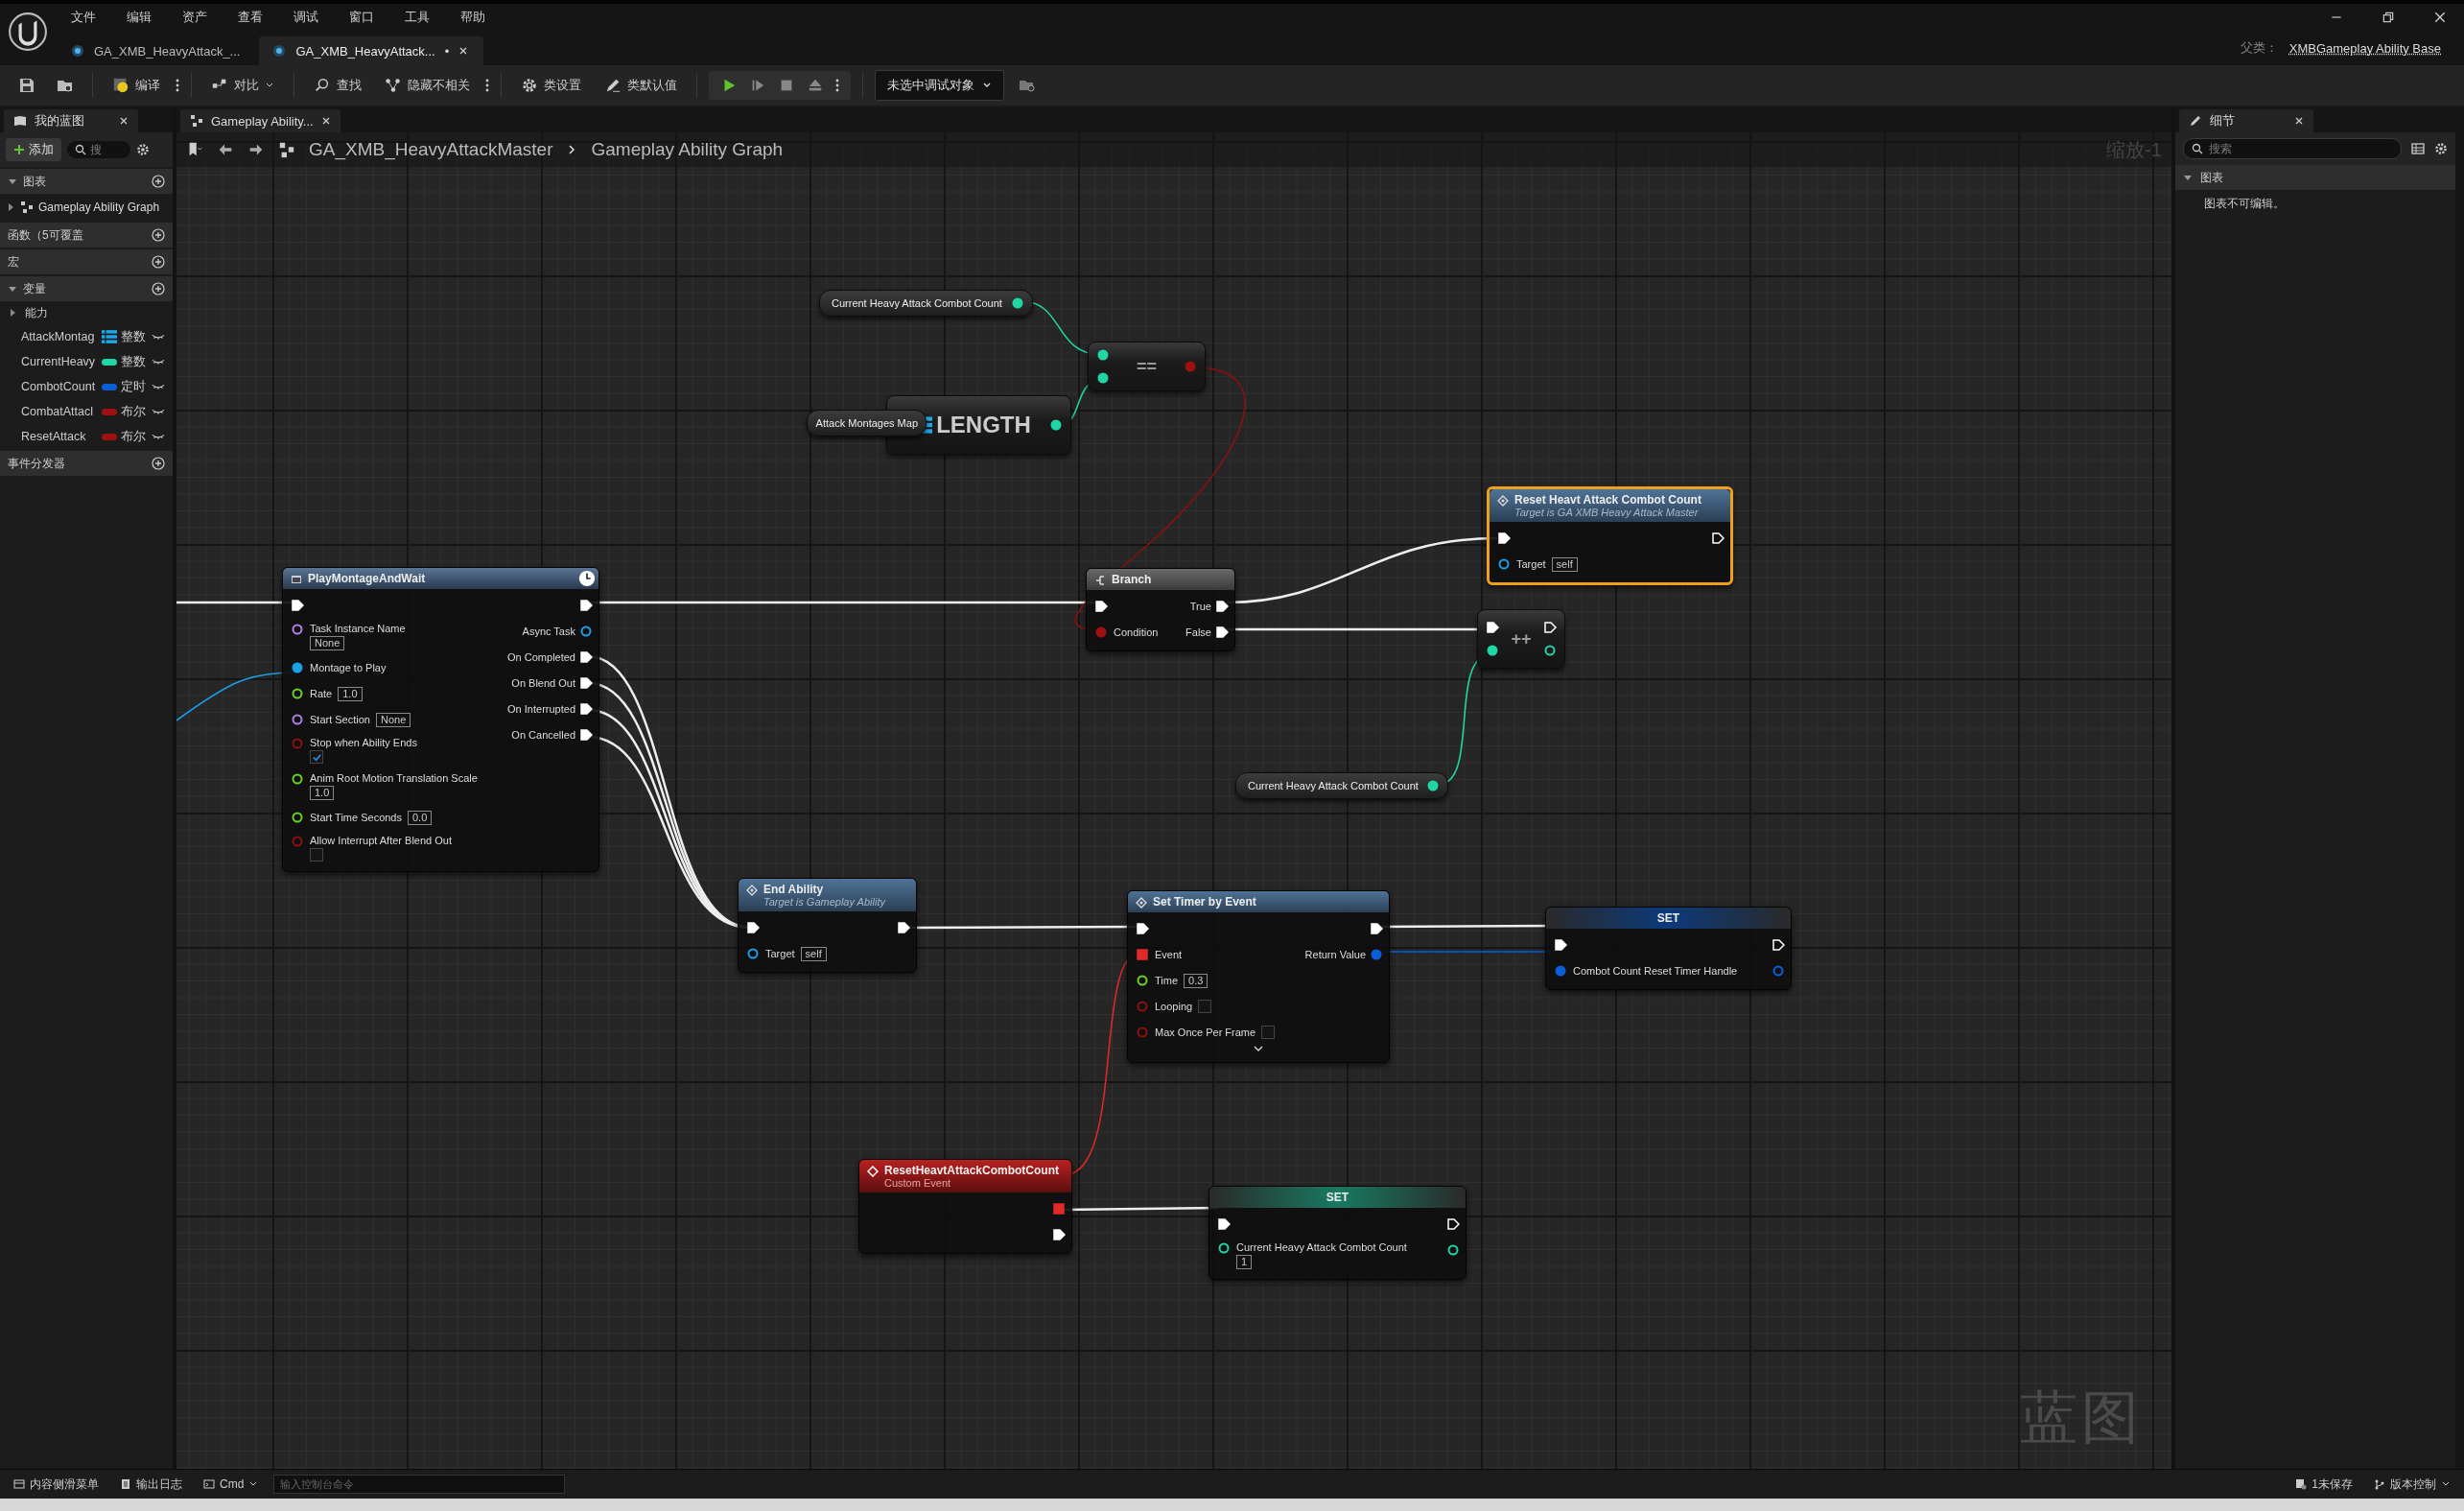  Describe the element at coordinates (28, 32) in the screenshot. I see `engine-logo-icon` at that location.